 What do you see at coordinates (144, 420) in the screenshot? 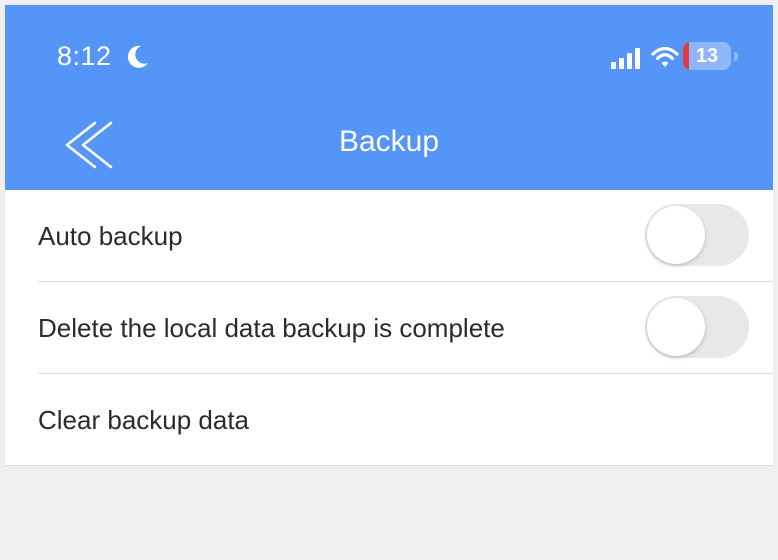
I see `setting-label-clear-backup-data: Clear backup data` at bounding box center [144, 420].